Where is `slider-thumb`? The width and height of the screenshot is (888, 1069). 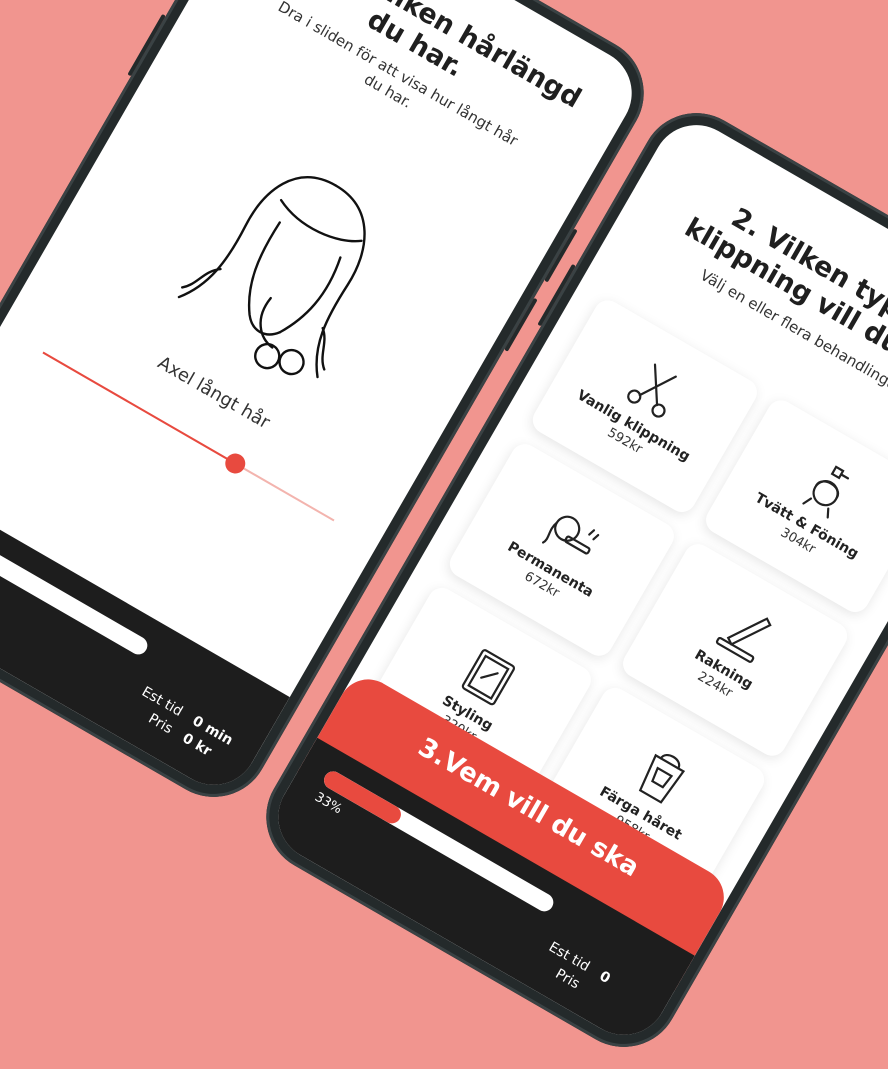
slider-thumb is located at coordinates (235, 463).